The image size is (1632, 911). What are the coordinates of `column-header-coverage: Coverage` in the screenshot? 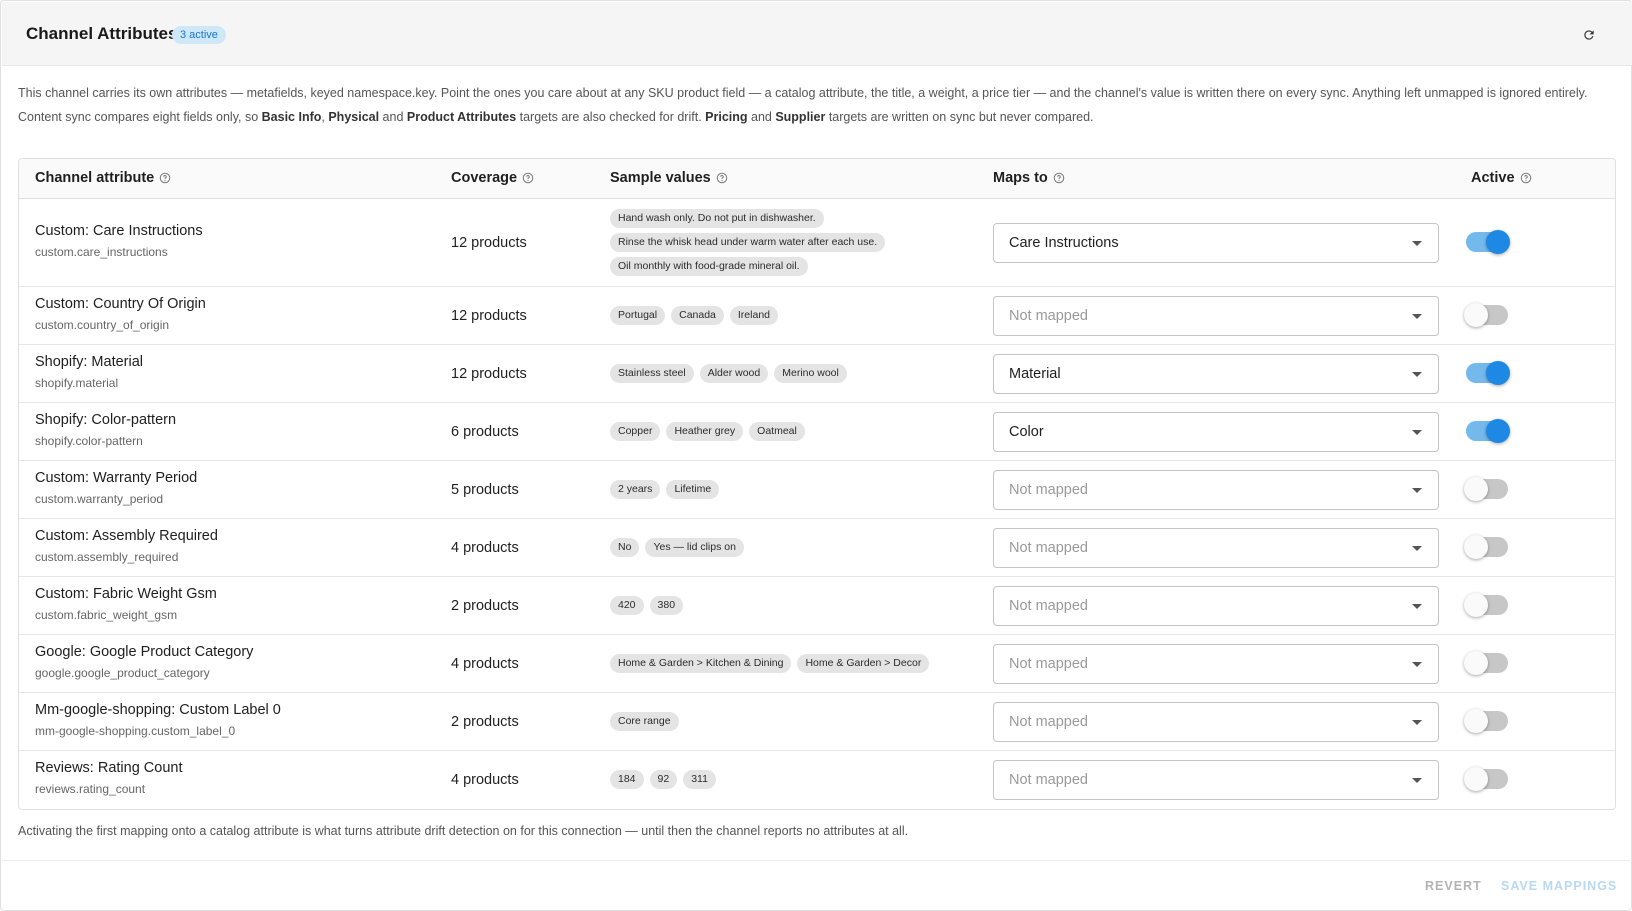 It's located at (492, 178).